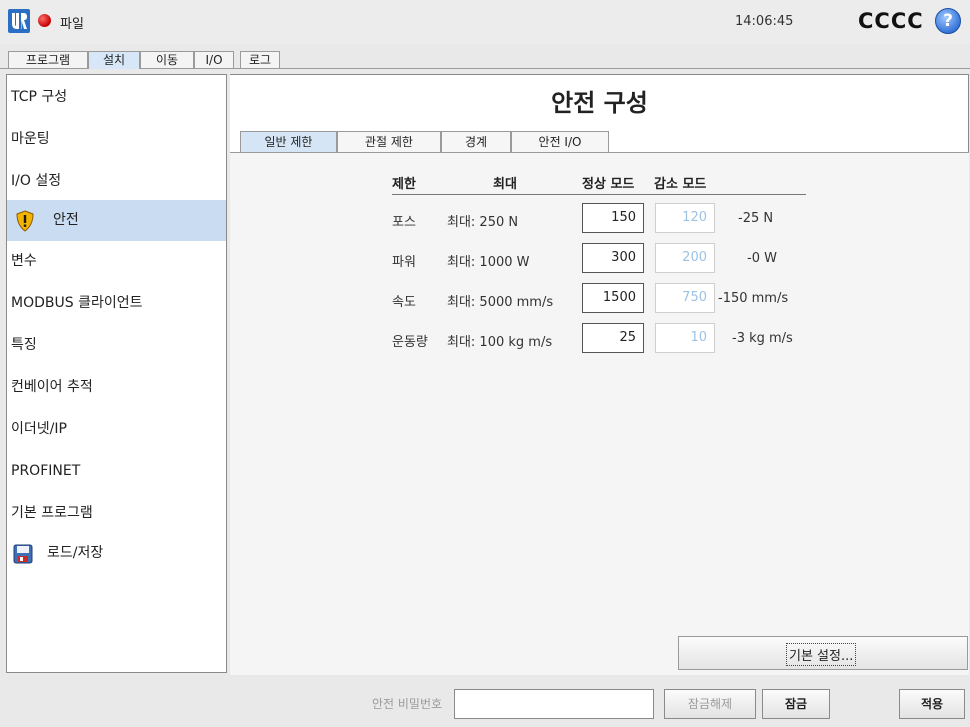 The height and width of the screenshot is (727, 970). Describe the element at coordinates (288, 141) in the screenshot. I see `tab-general-limits: 일반 제한` at that location.